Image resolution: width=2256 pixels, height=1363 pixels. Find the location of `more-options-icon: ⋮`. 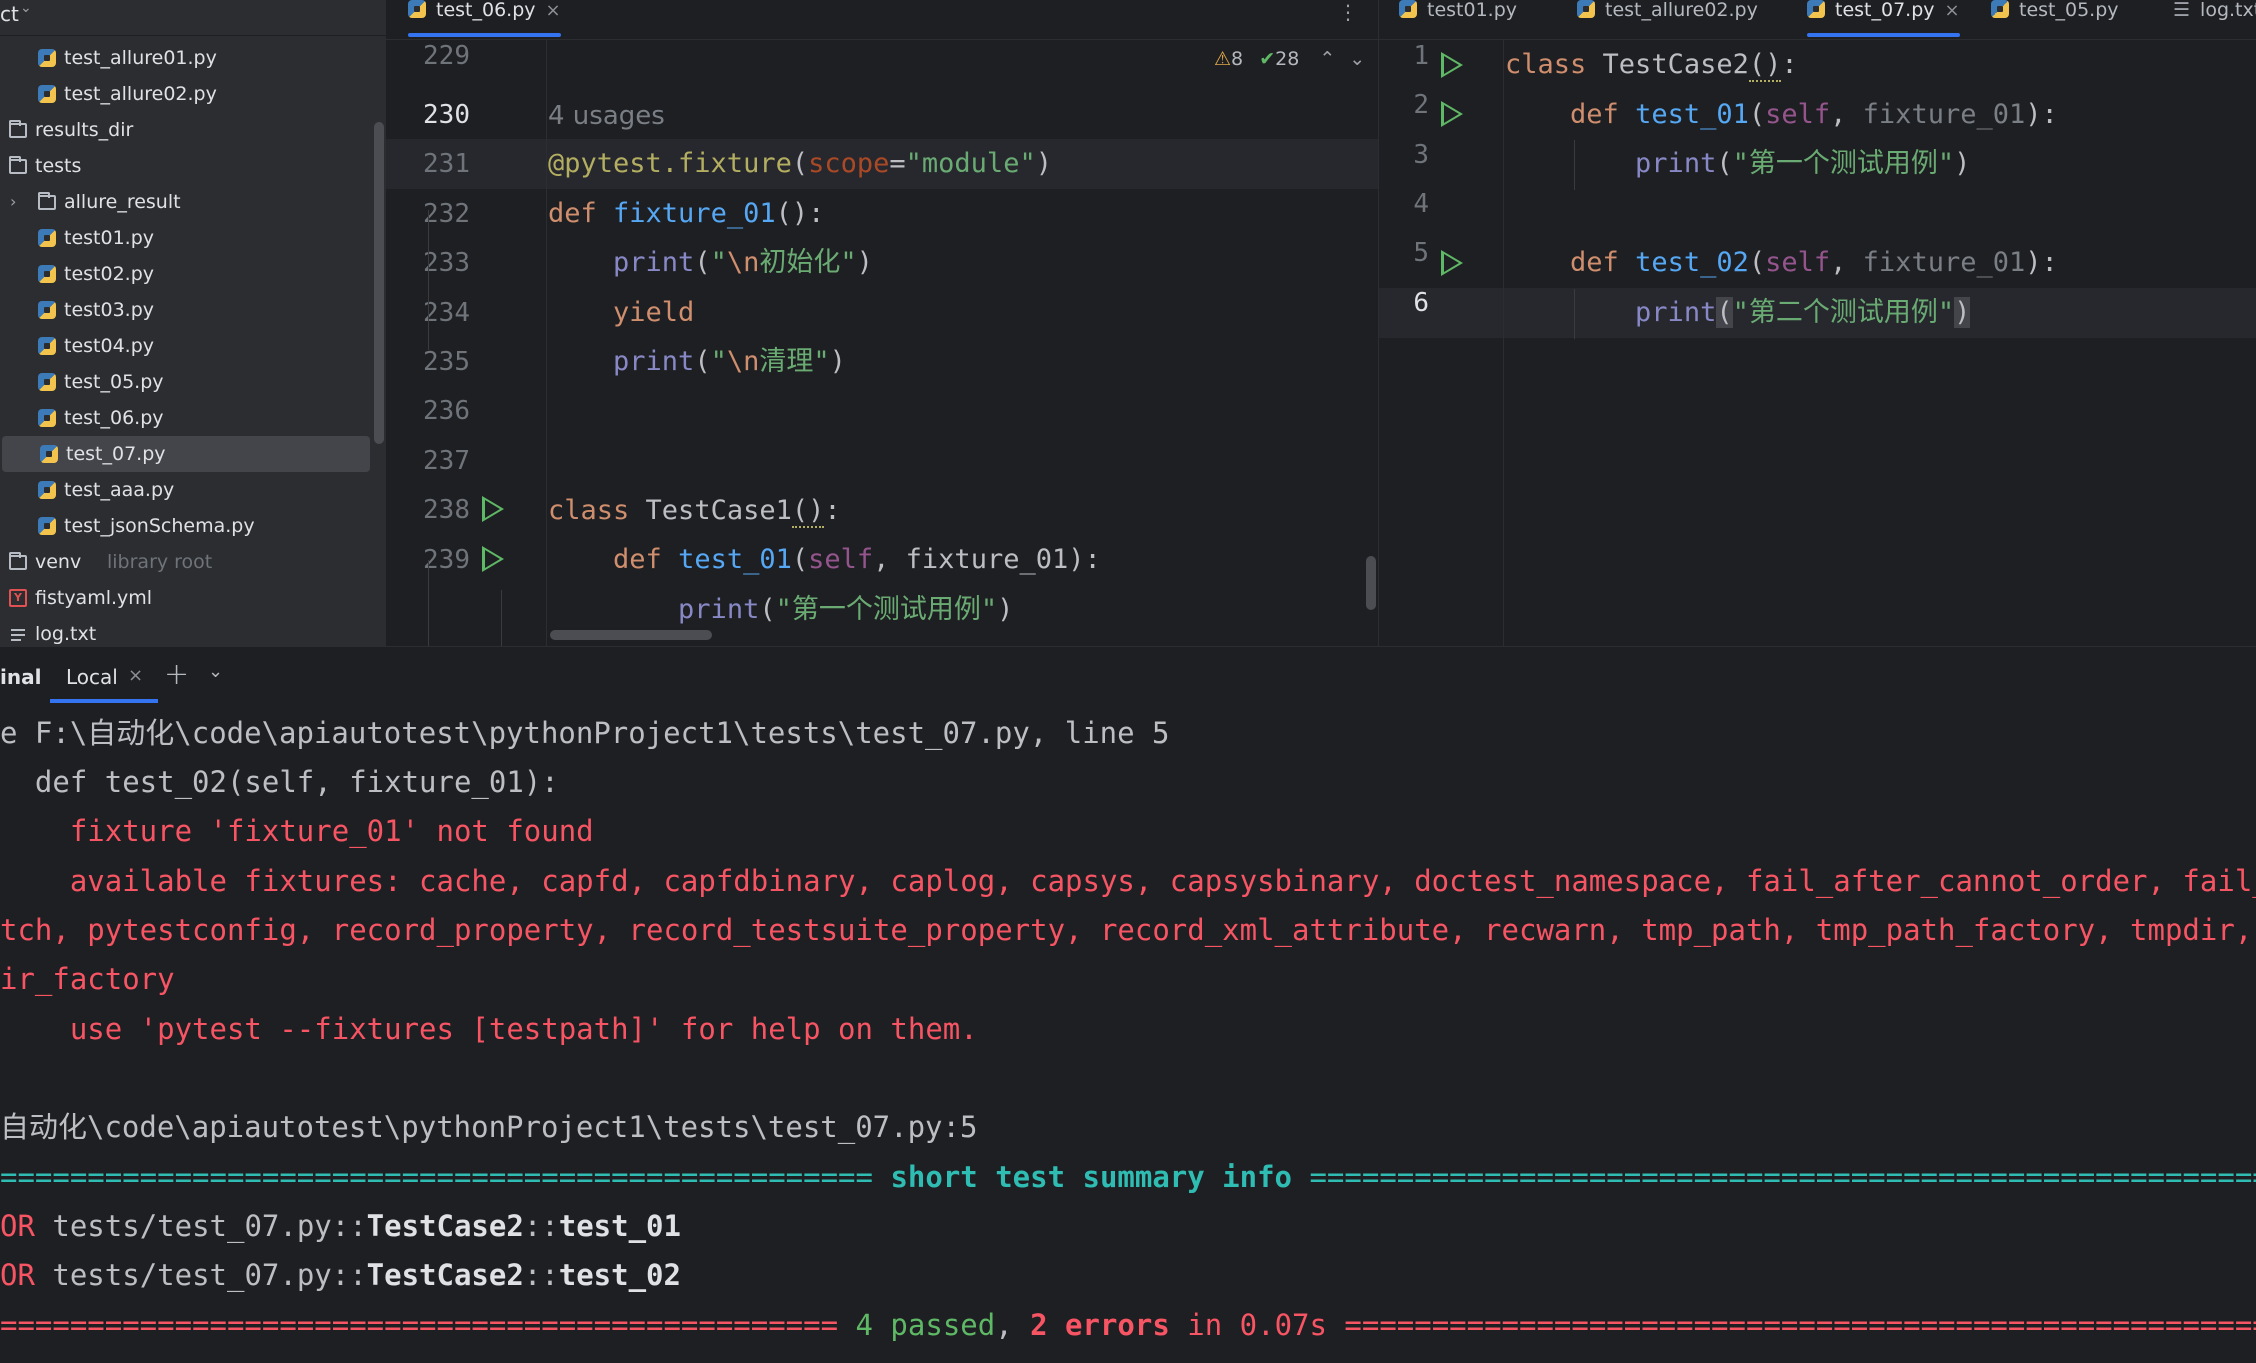

more-options-icon: ⋮ is located at coordinates (1348, 12).